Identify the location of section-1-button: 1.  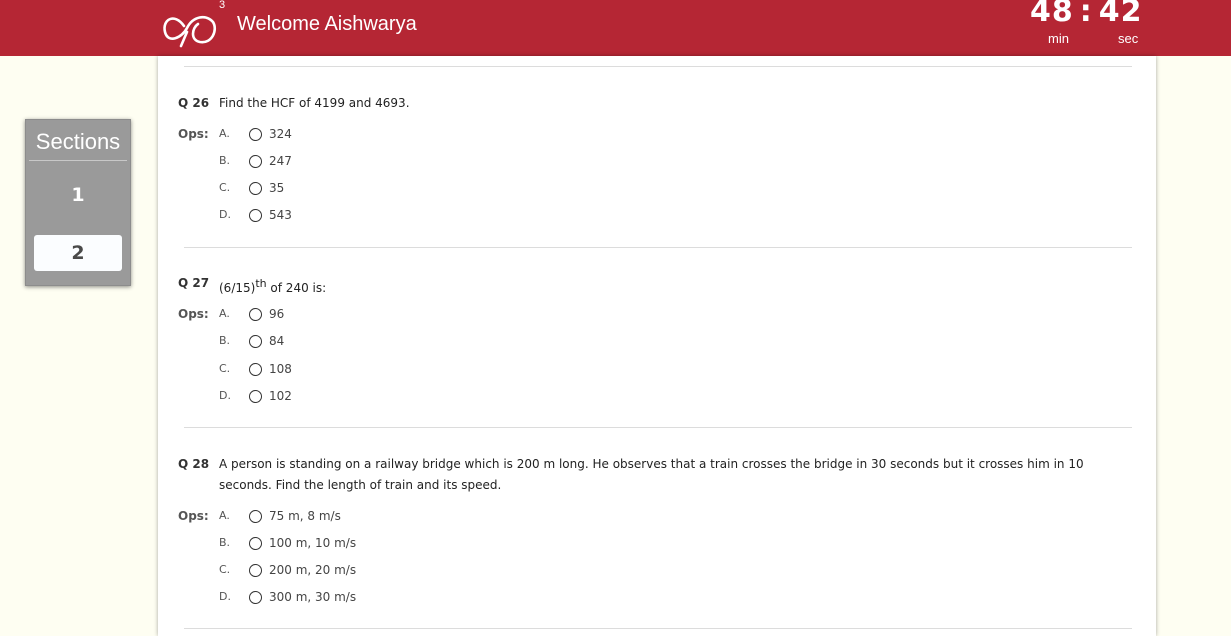
(78, 195).